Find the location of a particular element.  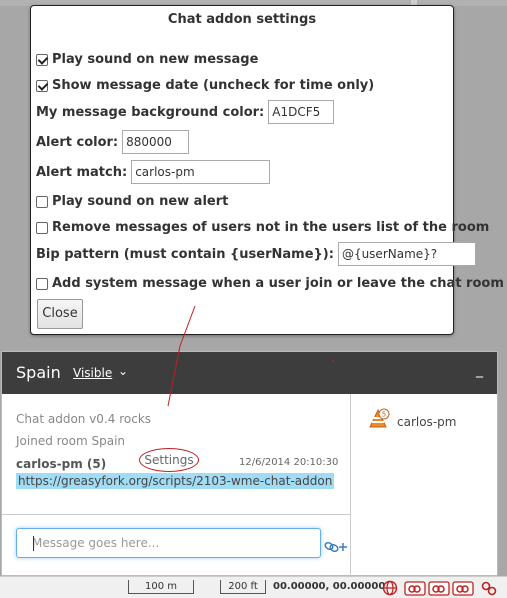

text-caret is located at coordinates (33, 543).